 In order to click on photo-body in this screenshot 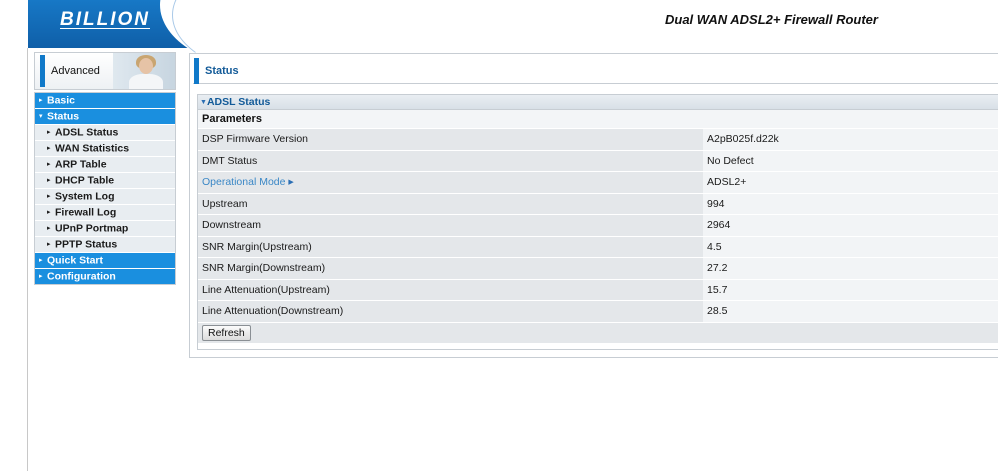, I will do `click(146, 81)`.